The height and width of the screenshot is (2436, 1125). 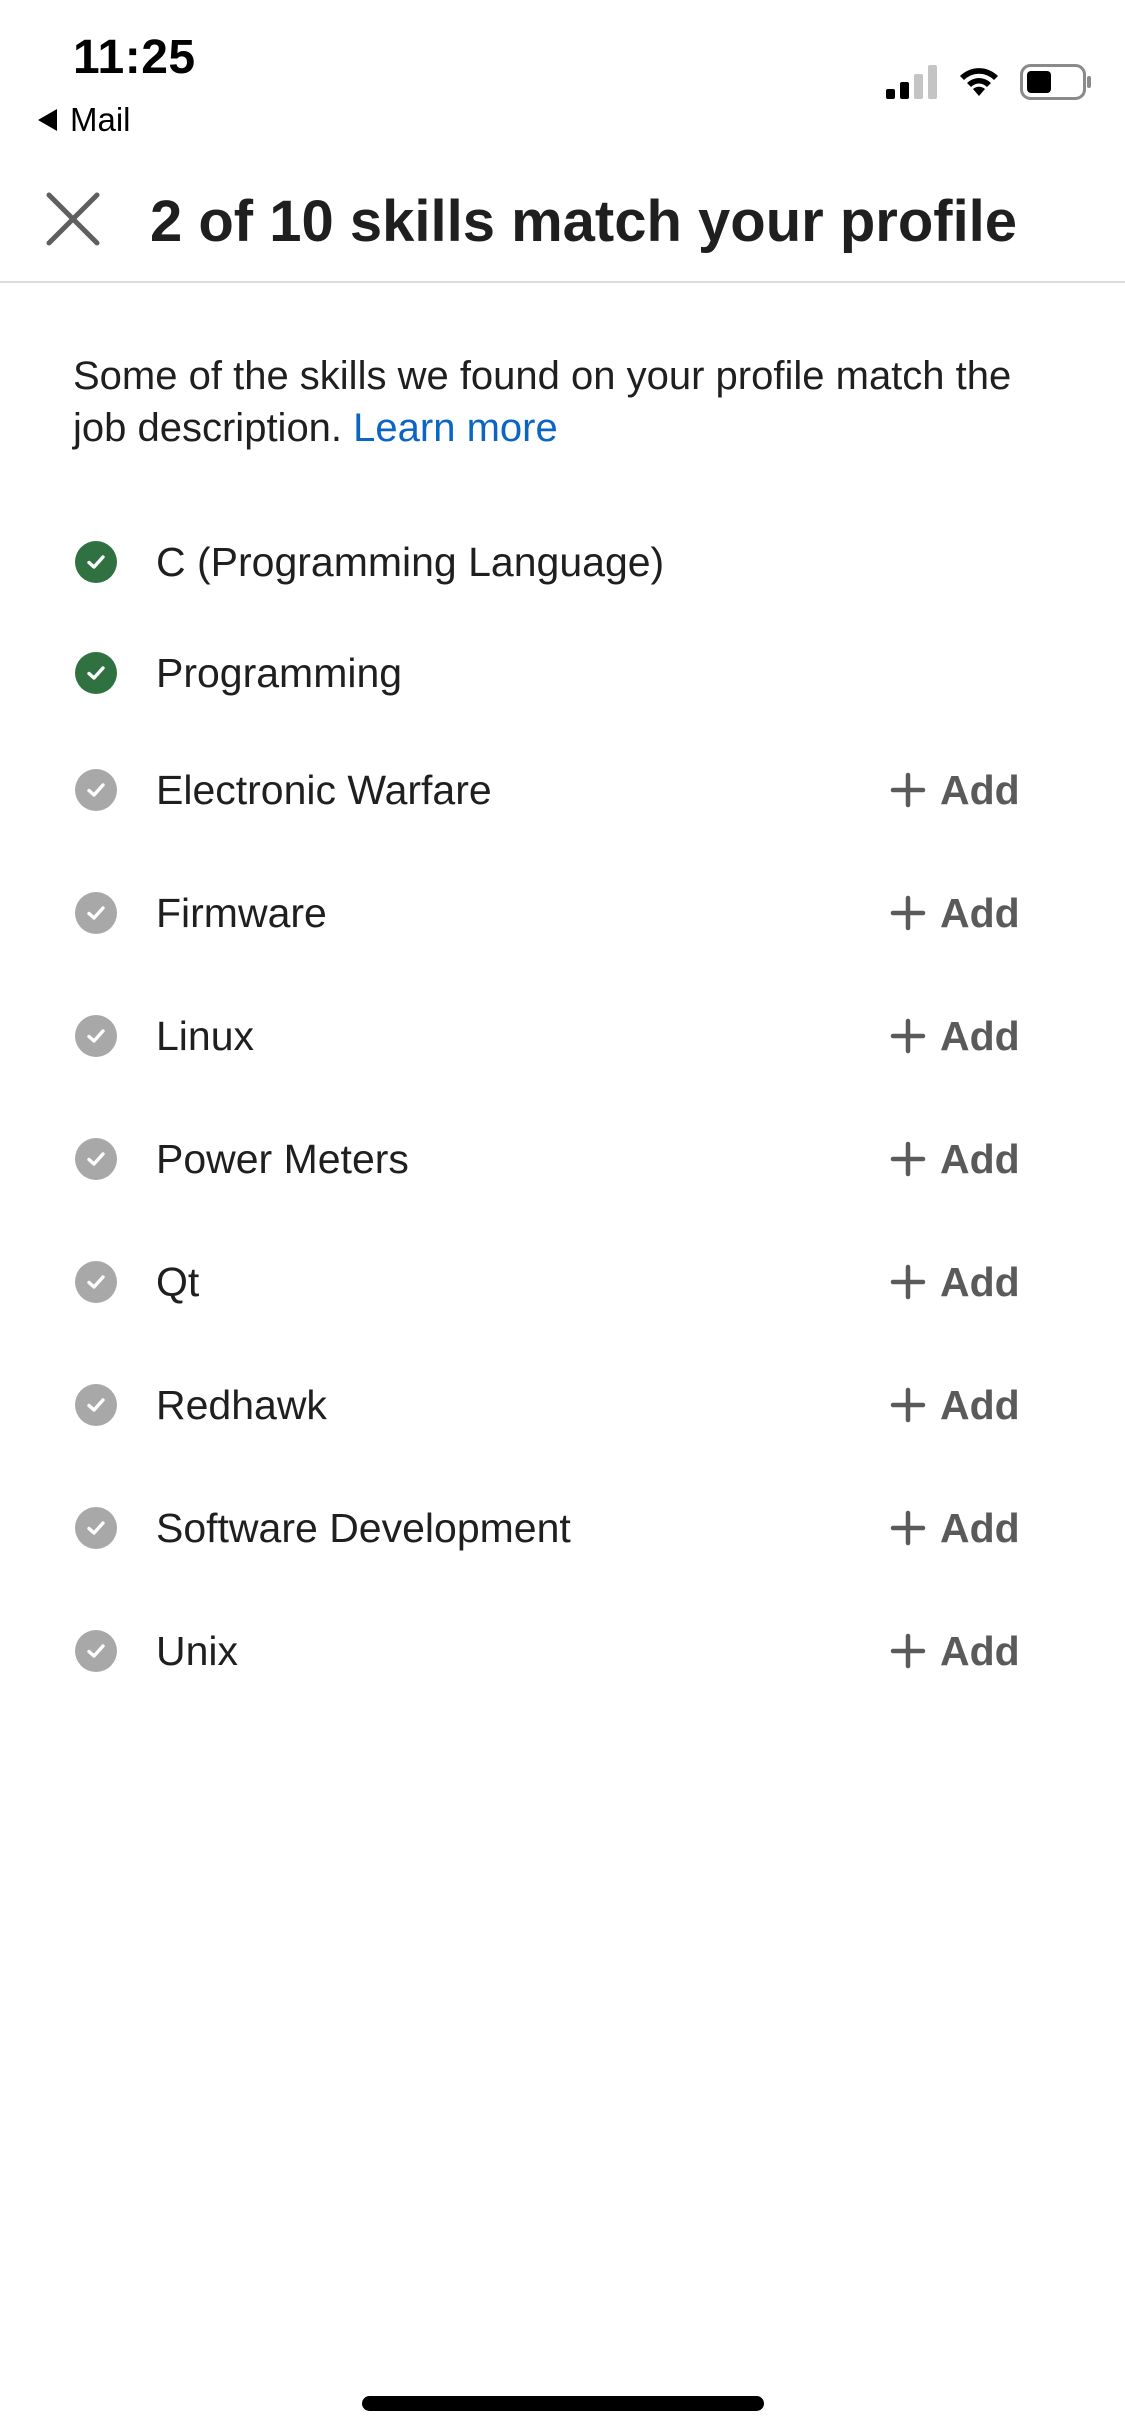 What do you see at coordinates (562, 913) in the screenshot?
I see `skill-row: Firmware Add` at bounding box center [562, 913].